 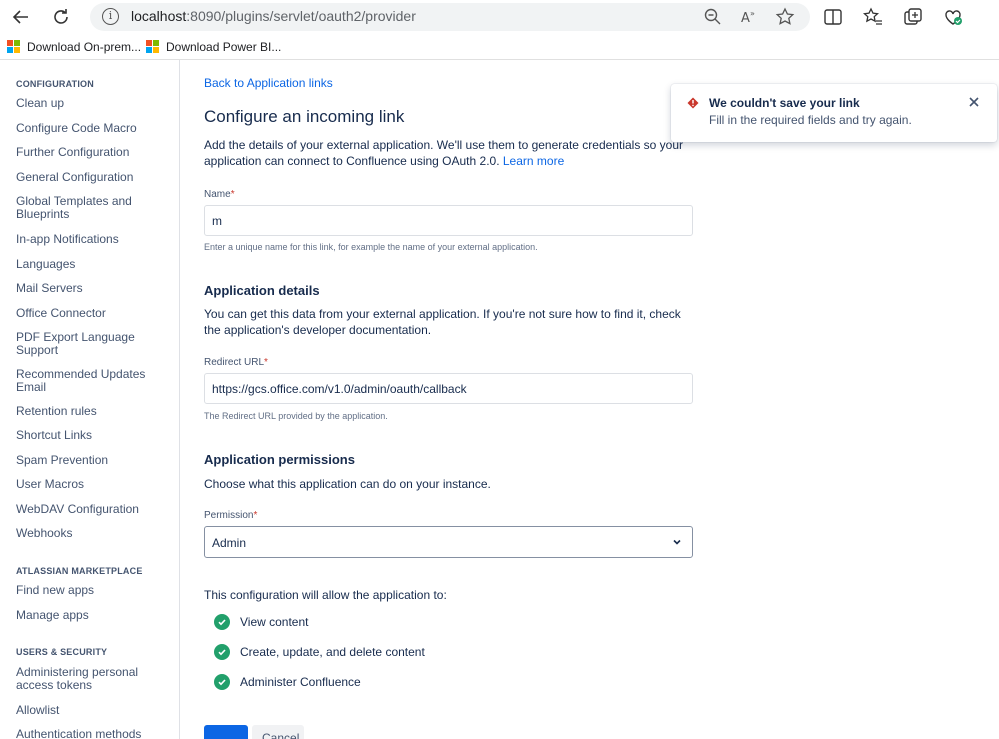 What do you see at coordinates (91, 733) in the screenshot?
I see `sidebar-item: Authentication methods` at bounding box center [91, 733].